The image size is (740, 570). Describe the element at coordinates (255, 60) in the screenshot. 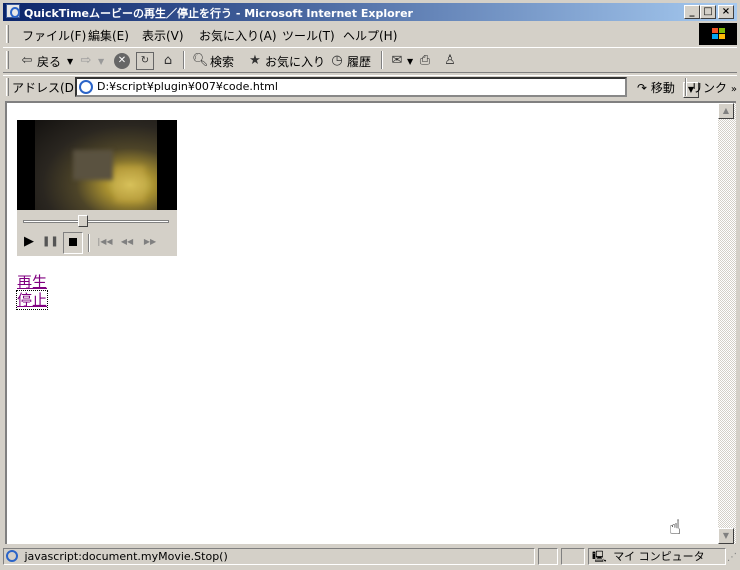

I see `favorites-icon: ★` at that location.